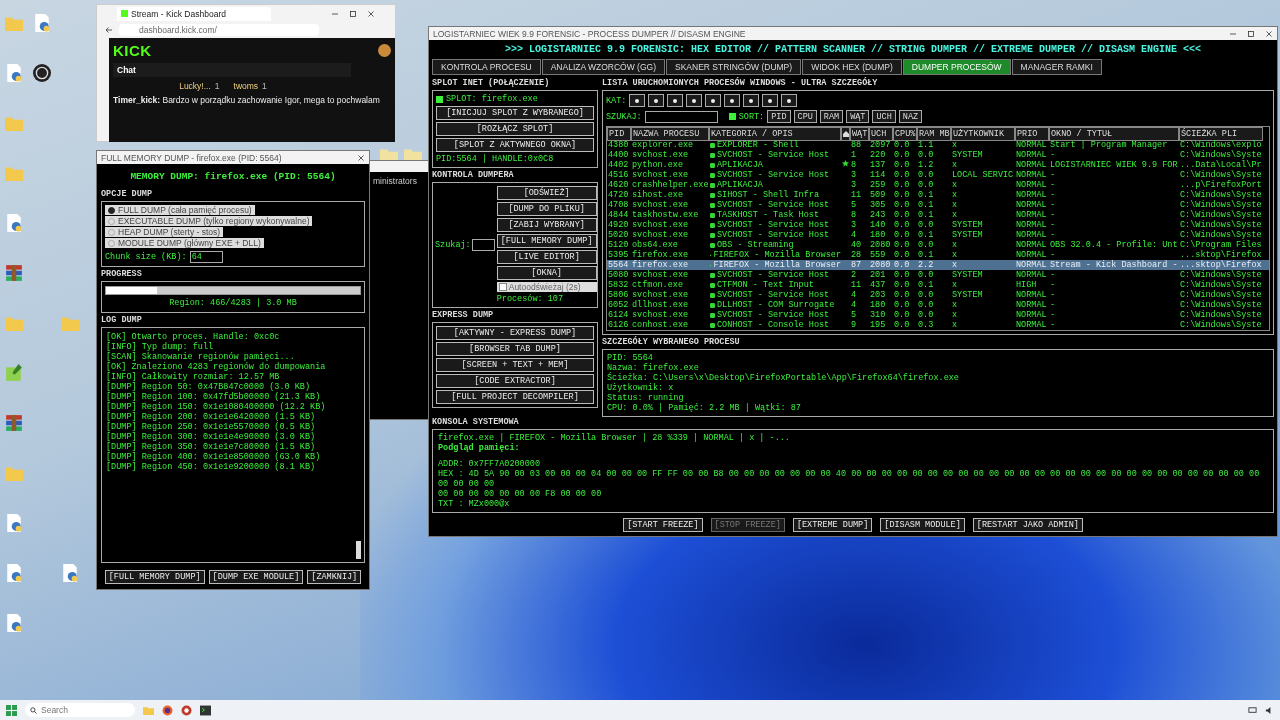 This screenshot has width=1280, height=720. What do you see at coordinates (109, 30) in the screenshot?
I see `back-arrow-icon` at bounding box center [109, 30].